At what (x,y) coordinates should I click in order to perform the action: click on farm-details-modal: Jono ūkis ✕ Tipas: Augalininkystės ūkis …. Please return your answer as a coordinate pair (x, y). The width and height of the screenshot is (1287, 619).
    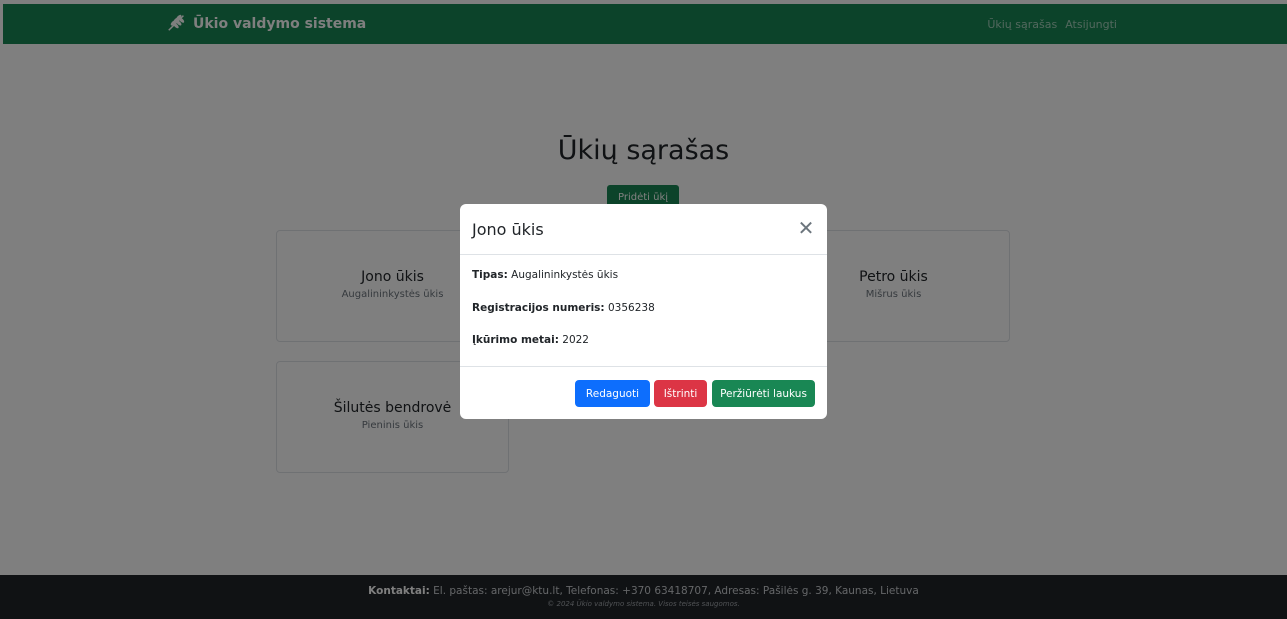
    Looking at the image, I should click on (643, 311).